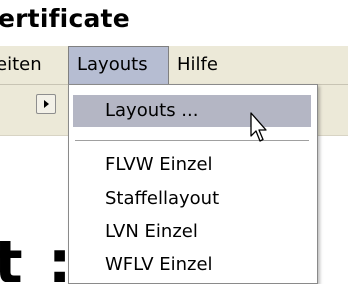 The height and width of the screenshot is (284, 348). I want to click on menu-item-flvw-einzel: FLVW Einzel, so click(192, 165).